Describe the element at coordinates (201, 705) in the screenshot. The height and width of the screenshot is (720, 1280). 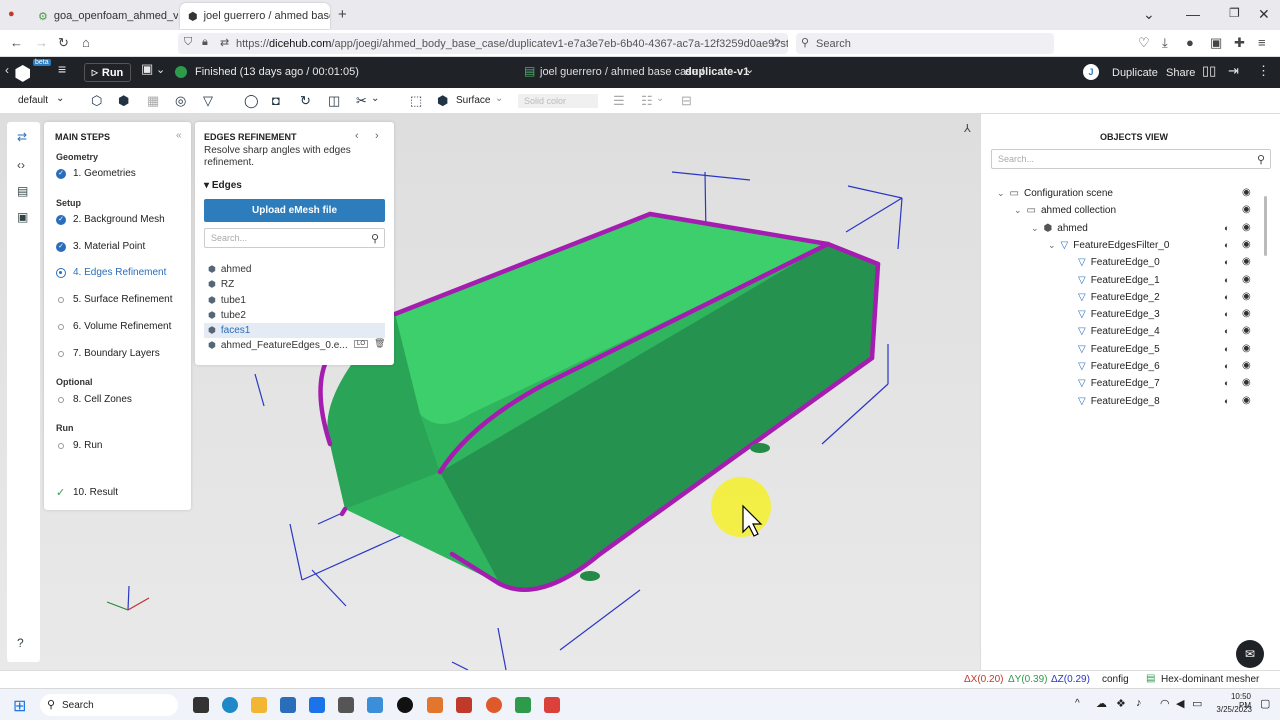
I see `task-view-icon` at that location.